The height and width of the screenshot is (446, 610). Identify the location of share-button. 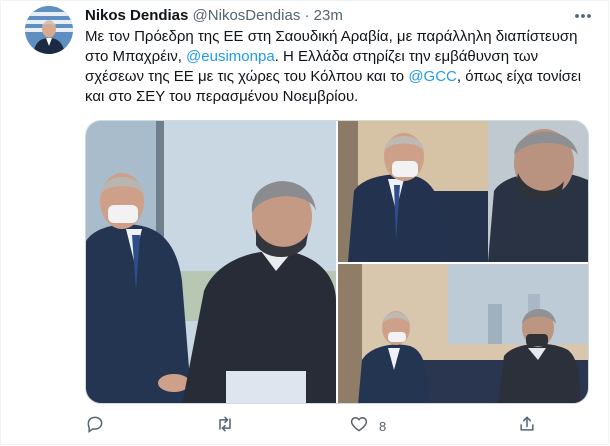
(532, 426).